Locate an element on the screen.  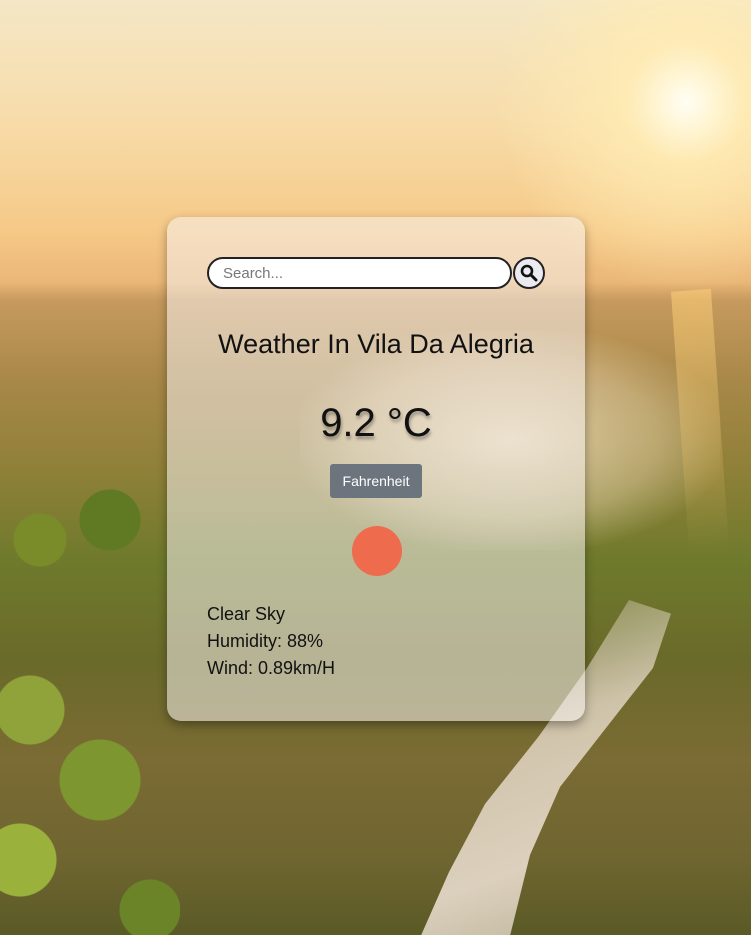
wind-value: Wind: 0.89km/H is located at coordinates (271, 668).